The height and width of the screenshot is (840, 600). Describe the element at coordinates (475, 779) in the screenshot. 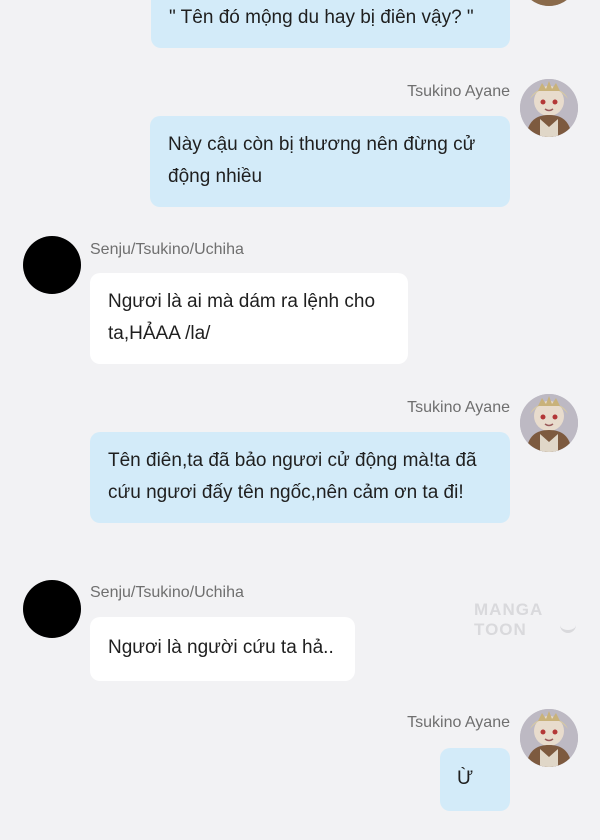

I see `message-bubble-right: Ừ` at that location.